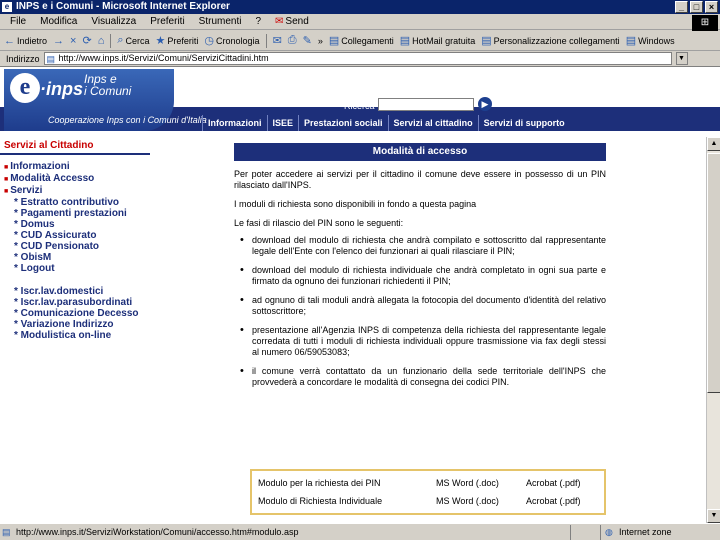  Describe the element at coordinates (681, 58) in the screenshot. I see `address-dropdown-button: ▼` at that location.